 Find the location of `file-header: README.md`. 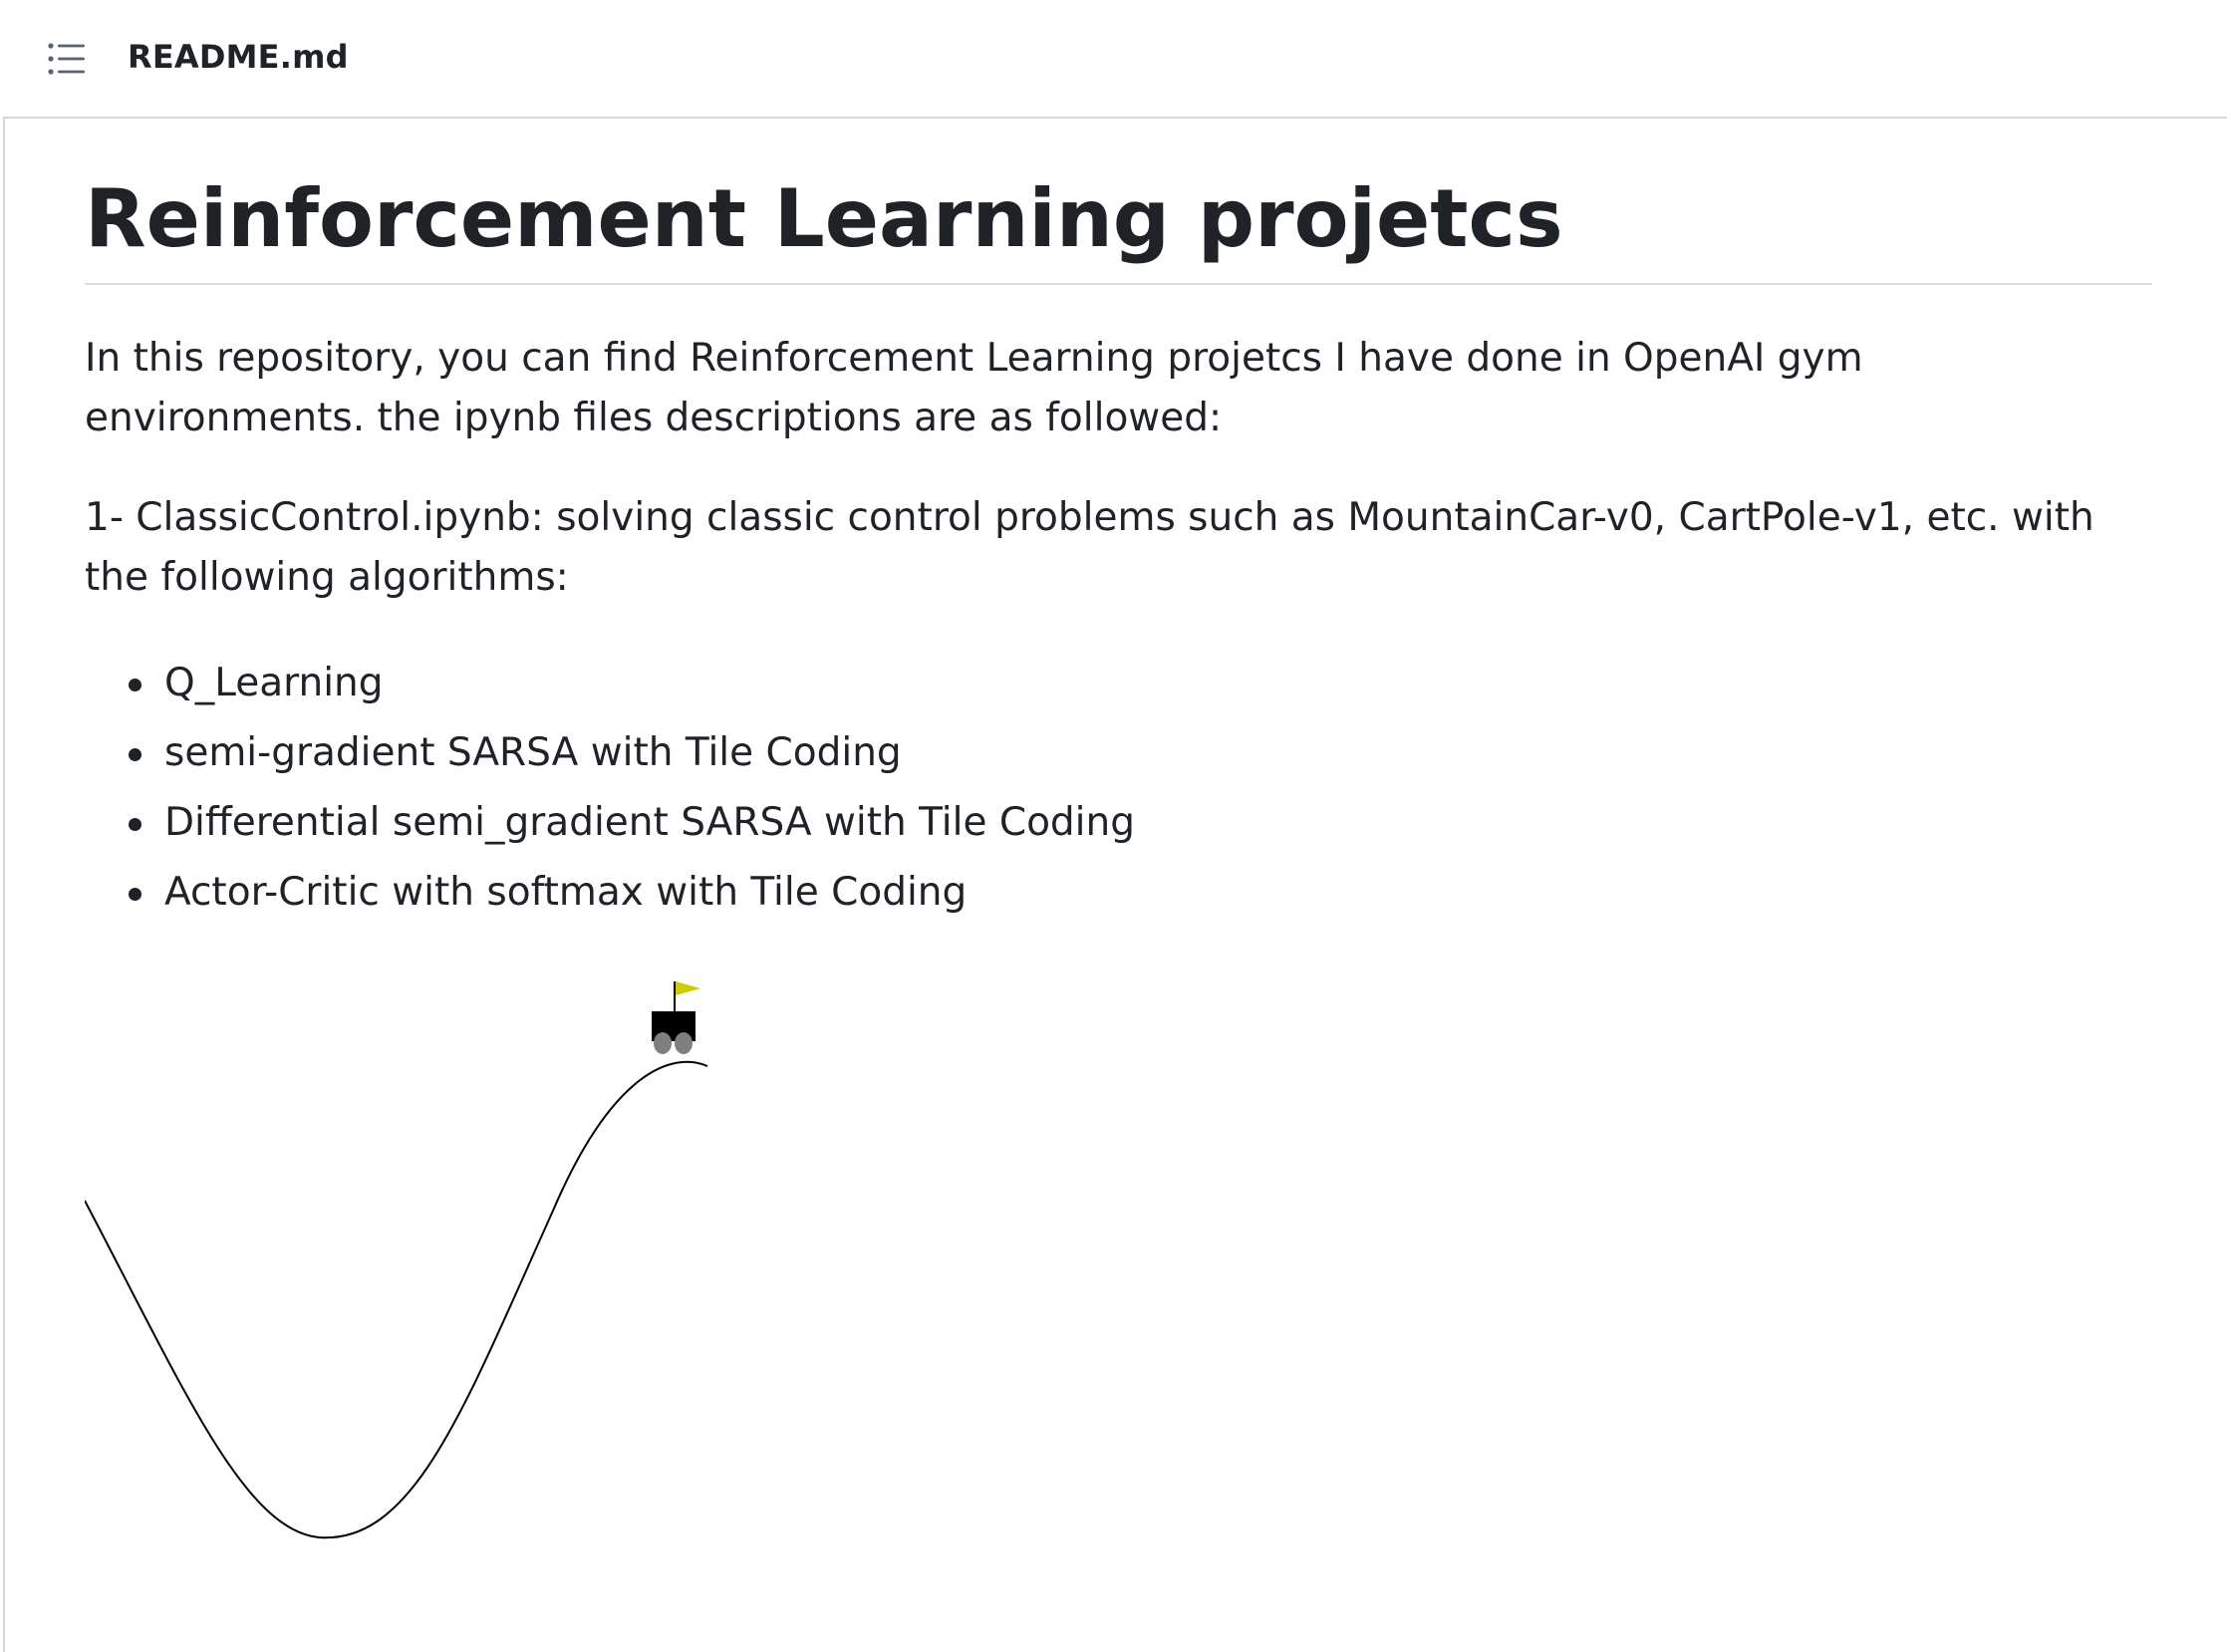

file-header: README.md is located at coordinates (1115, 59).